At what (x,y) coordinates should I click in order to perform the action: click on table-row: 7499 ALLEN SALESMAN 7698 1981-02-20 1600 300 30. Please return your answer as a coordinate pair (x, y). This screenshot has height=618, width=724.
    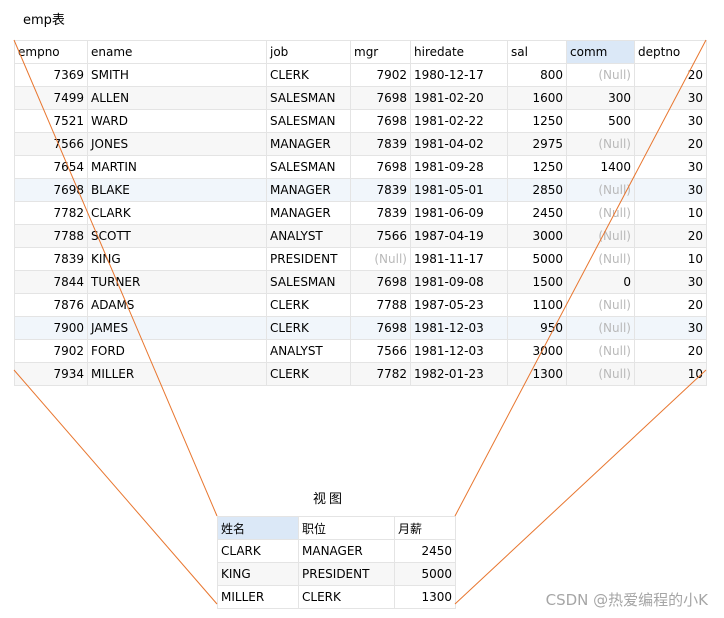
    Looking at the image, I should click on (360, 98).